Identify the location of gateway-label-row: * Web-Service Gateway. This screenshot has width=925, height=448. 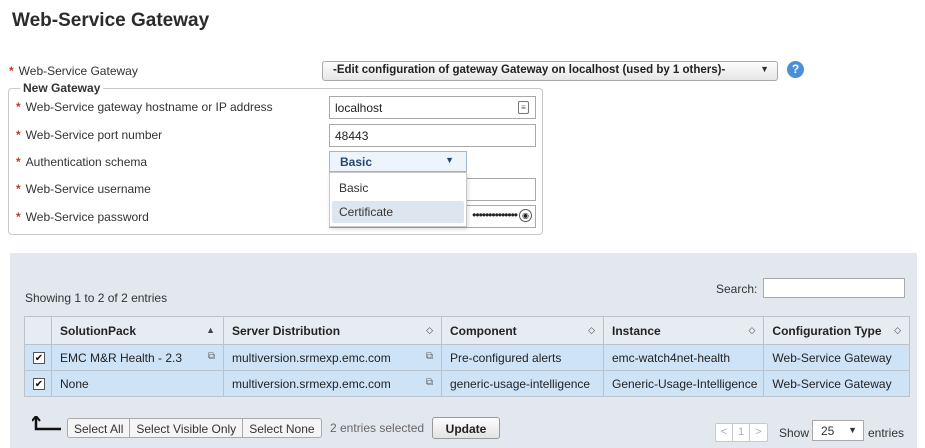
(73, 71).